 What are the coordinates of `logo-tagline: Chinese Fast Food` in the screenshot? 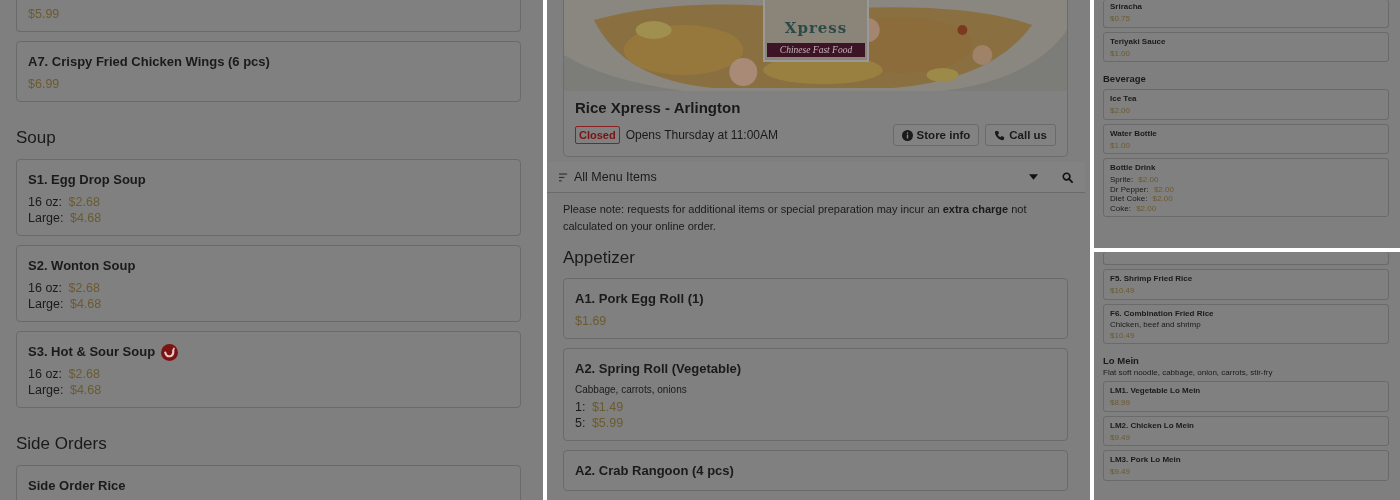 It's located at (816, 50).